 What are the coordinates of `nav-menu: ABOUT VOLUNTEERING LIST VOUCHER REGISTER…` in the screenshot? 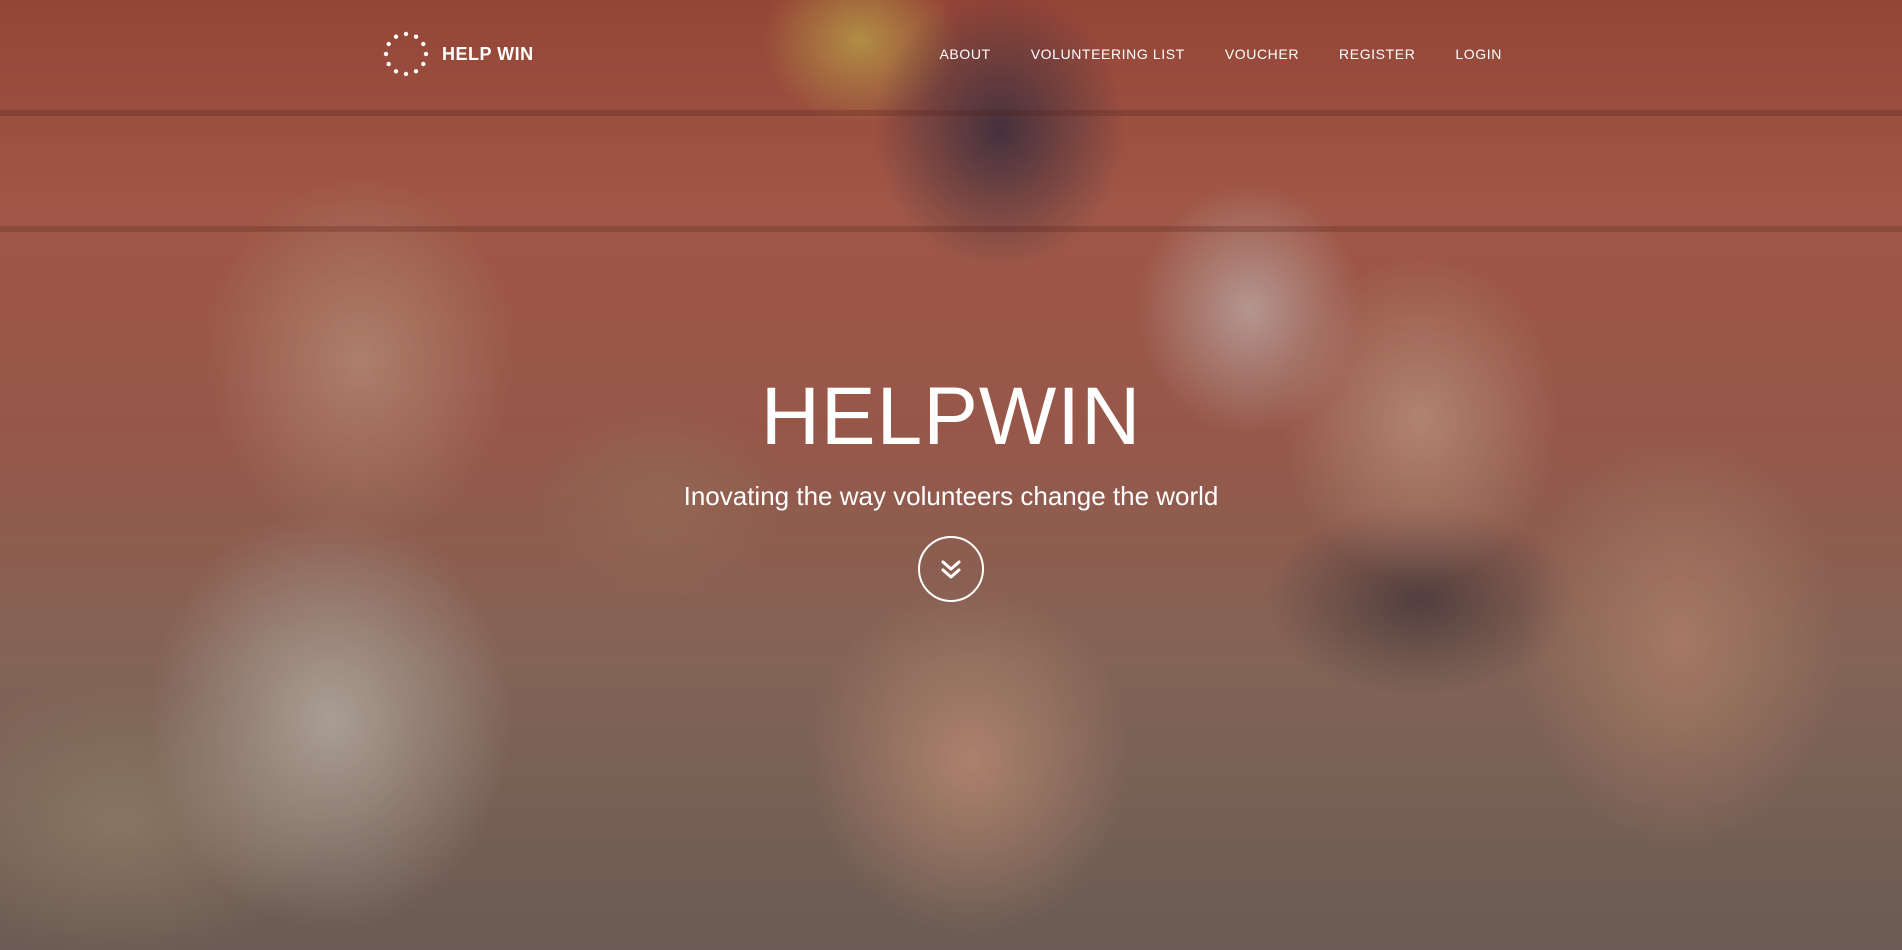 It's located at (1220, 55).